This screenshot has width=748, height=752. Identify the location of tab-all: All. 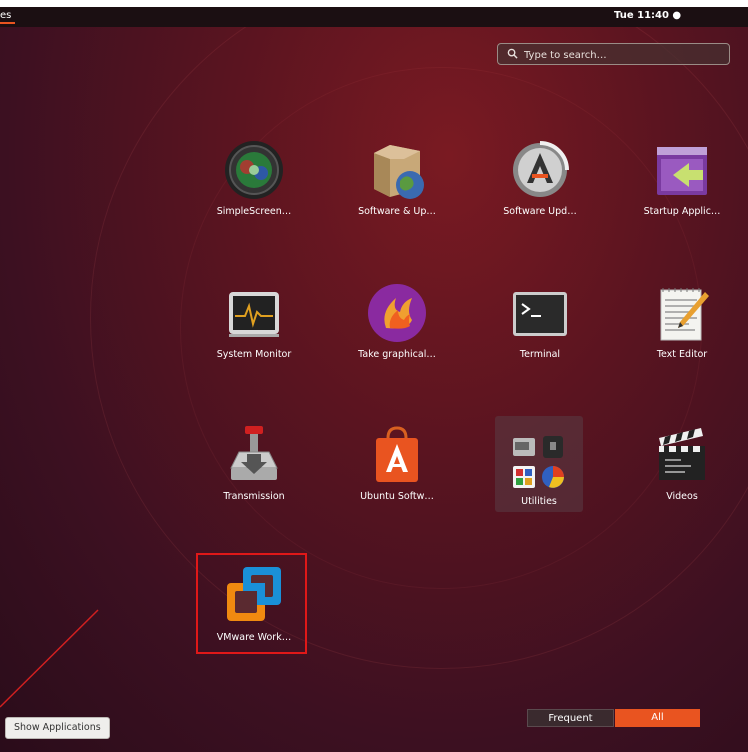
(657, 718).